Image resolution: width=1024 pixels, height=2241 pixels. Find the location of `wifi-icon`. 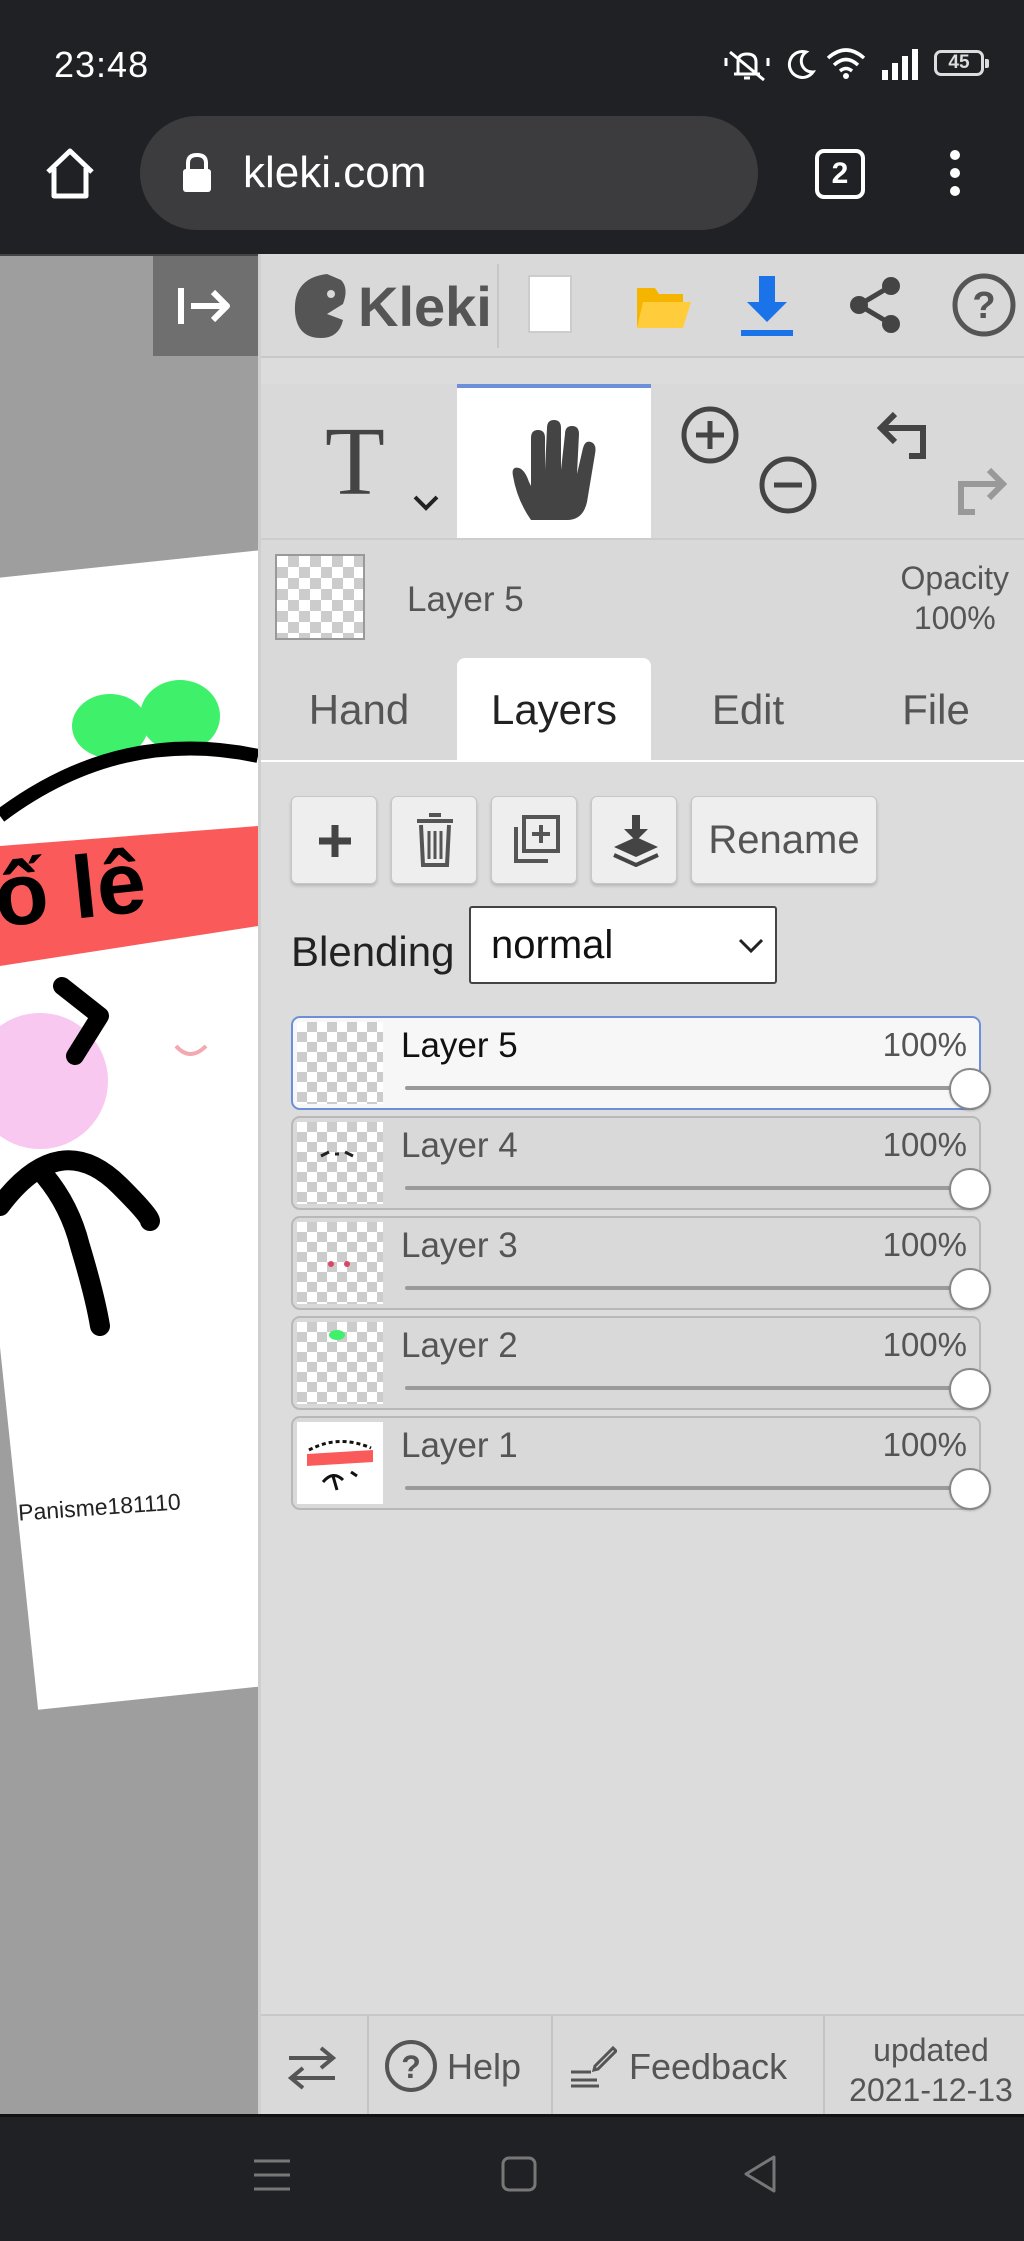

wifi-icon is located at coordinates (846, 63).